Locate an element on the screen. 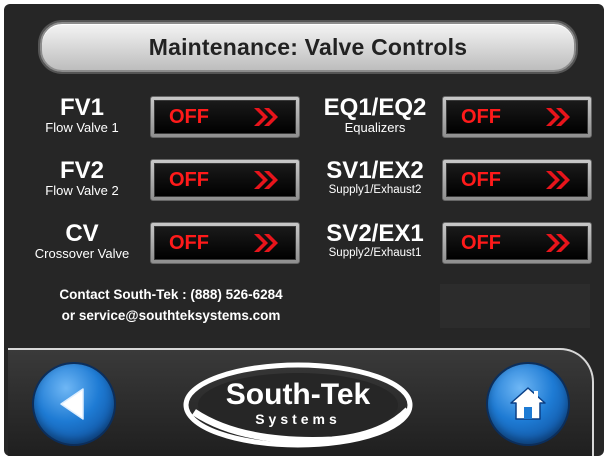 This screenshot has height=460, width=608. valve-description: Supply2/Exhaust1 is located at coordinates (375, 253).